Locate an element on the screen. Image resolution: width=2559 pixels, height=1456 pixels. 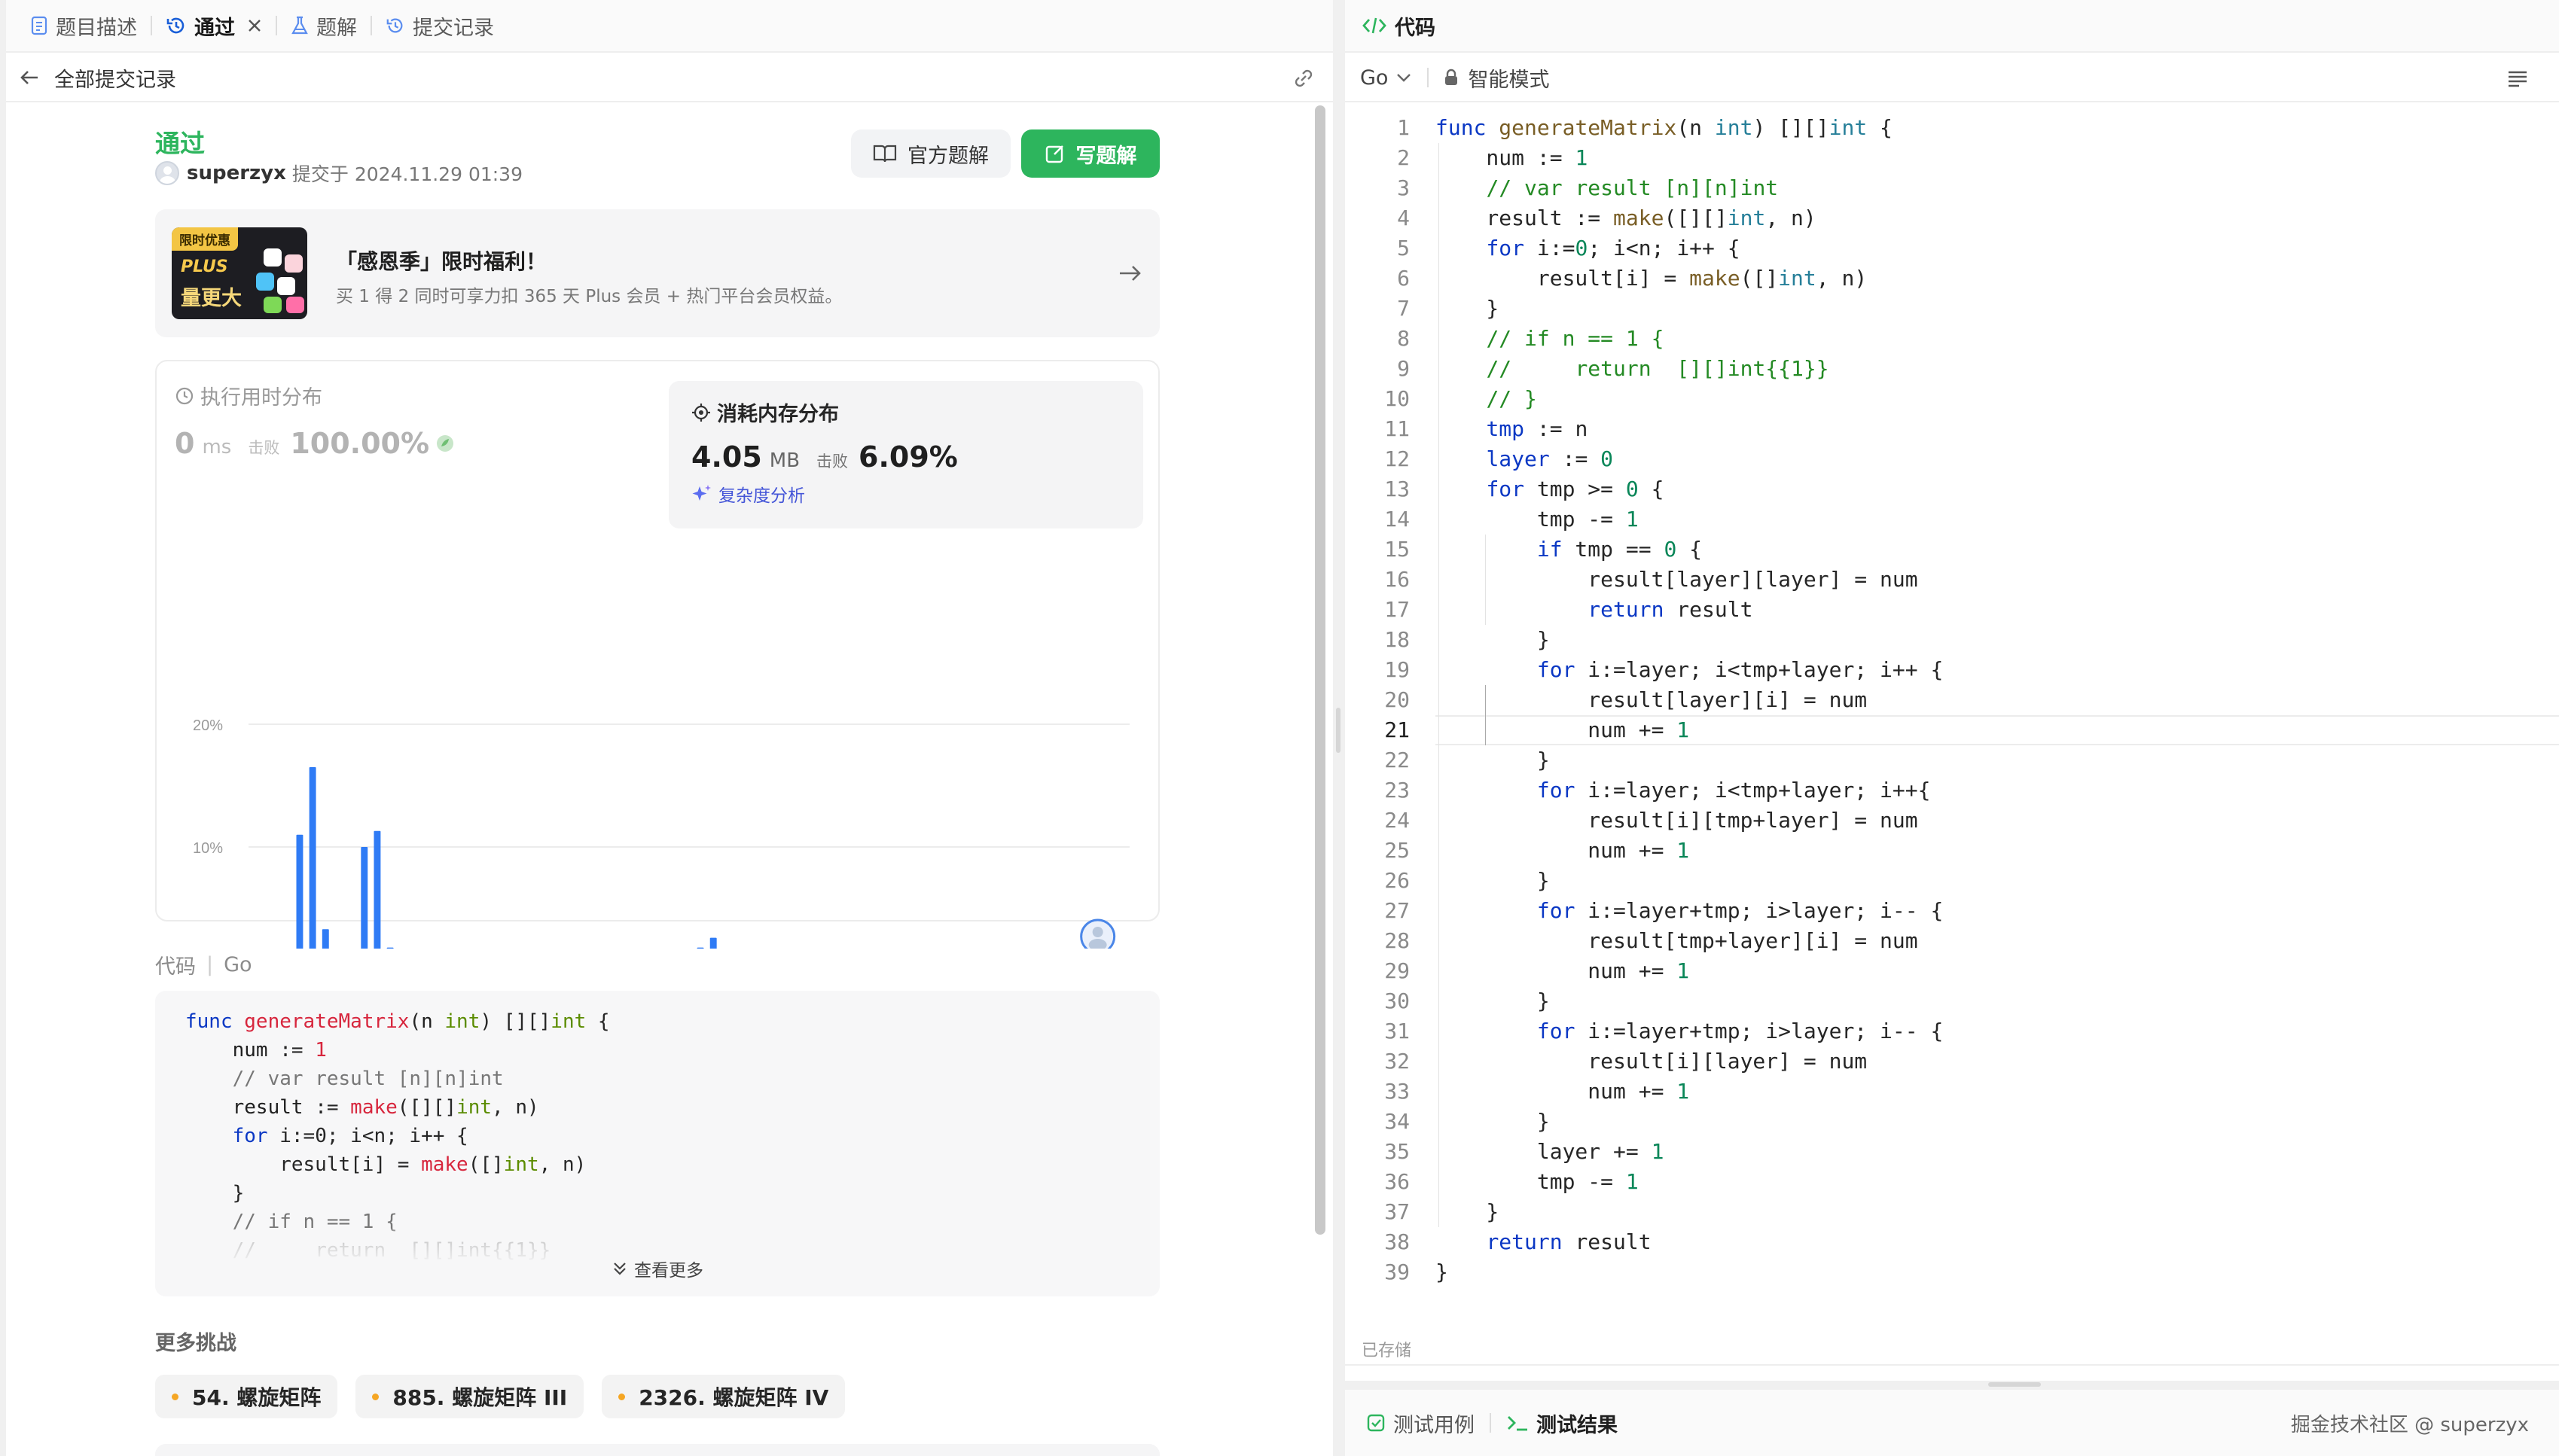
history-icon is located at coordinates (175, 25).